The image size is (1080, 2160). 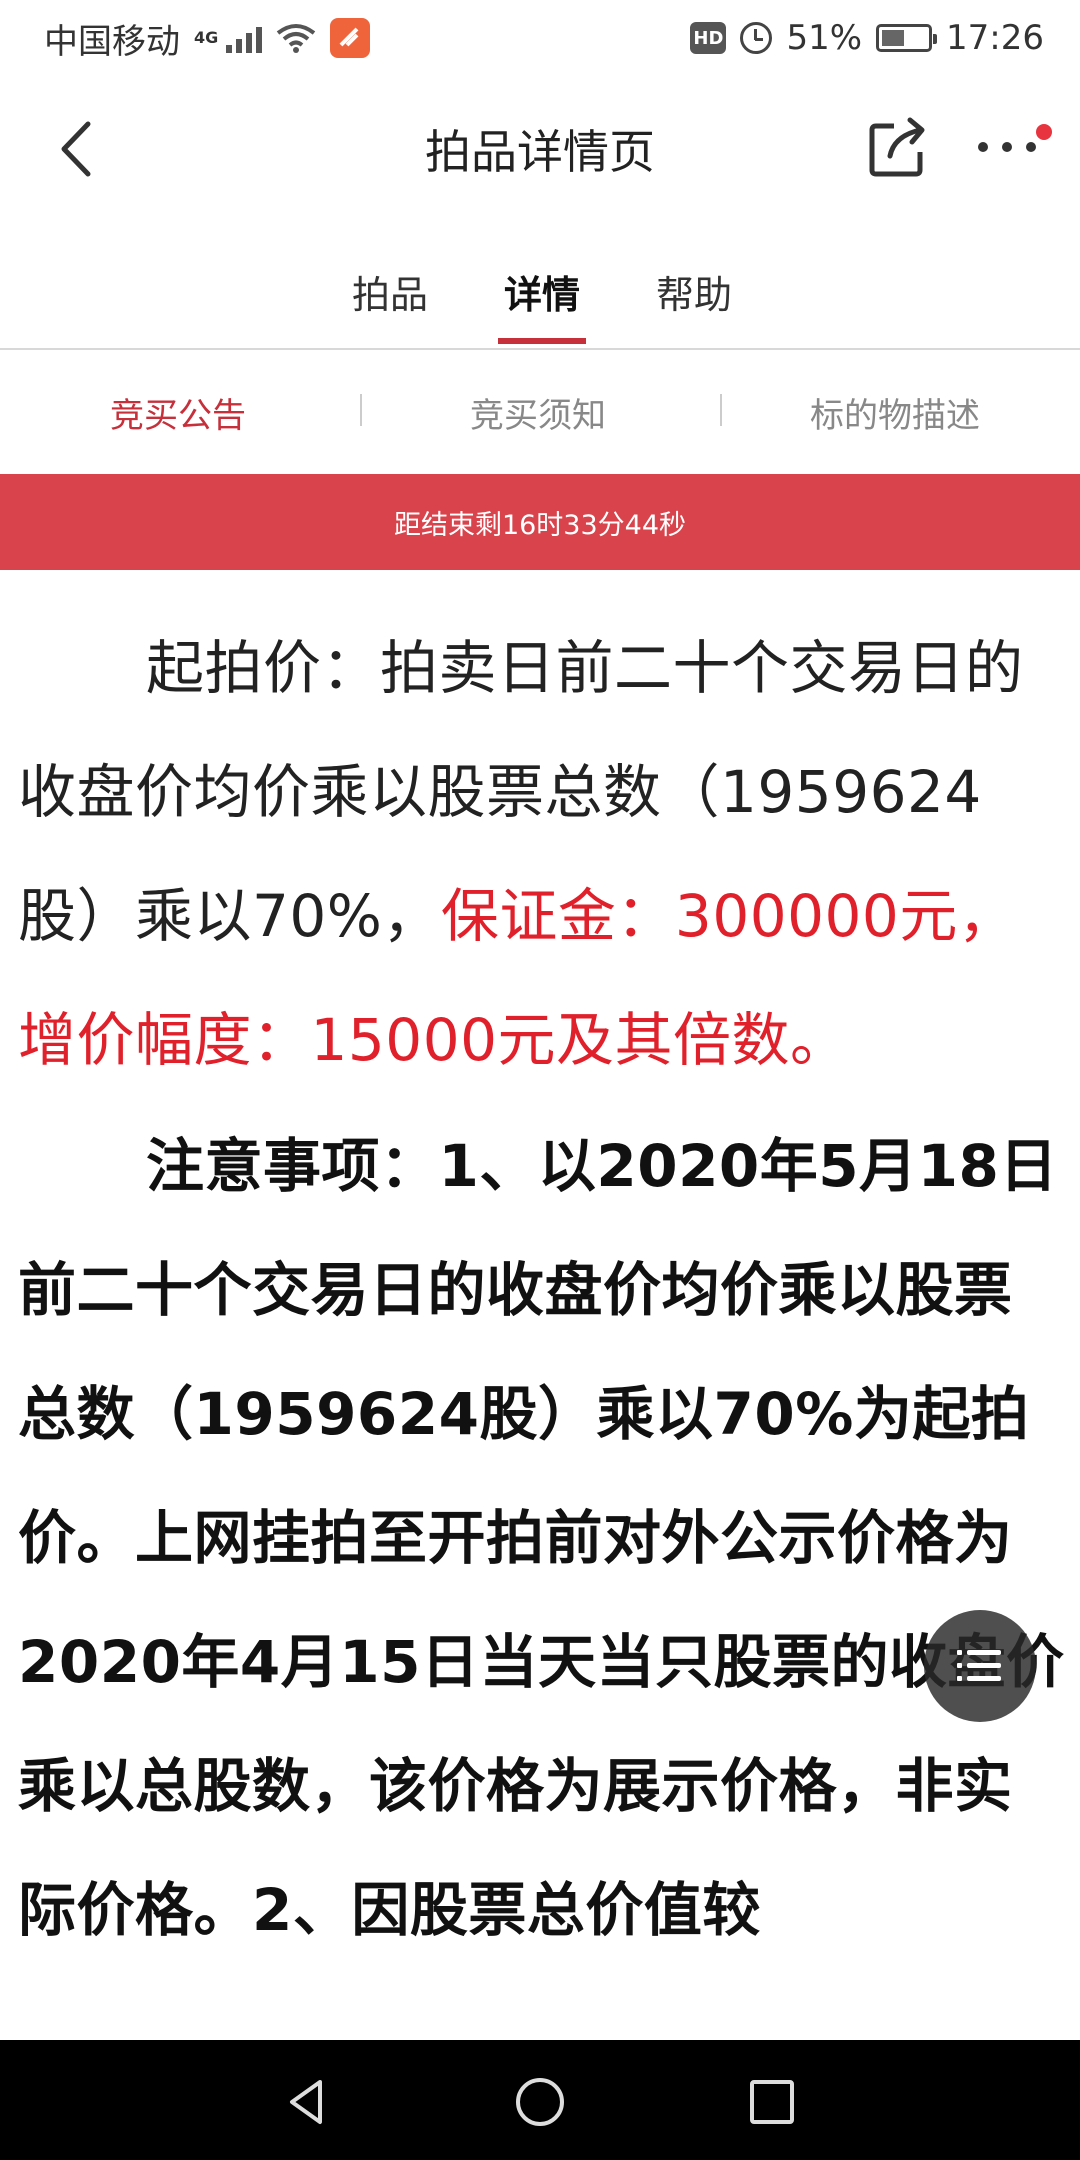 What do you see at coordinates (244, 38) in the screenshot?
I see `signal-icon` at bounding box center [244, 38].